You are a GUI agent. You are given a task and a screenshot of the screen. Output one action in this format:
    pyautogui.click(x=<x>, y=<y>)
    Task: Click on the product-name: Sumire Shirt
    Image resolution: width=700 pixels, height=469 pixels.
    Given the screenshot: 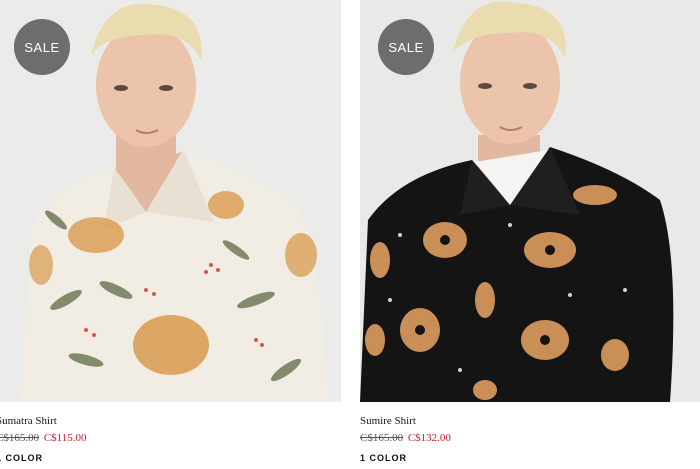 What is the action you would take?
    pyautogui.click(x=530, y=421)
    